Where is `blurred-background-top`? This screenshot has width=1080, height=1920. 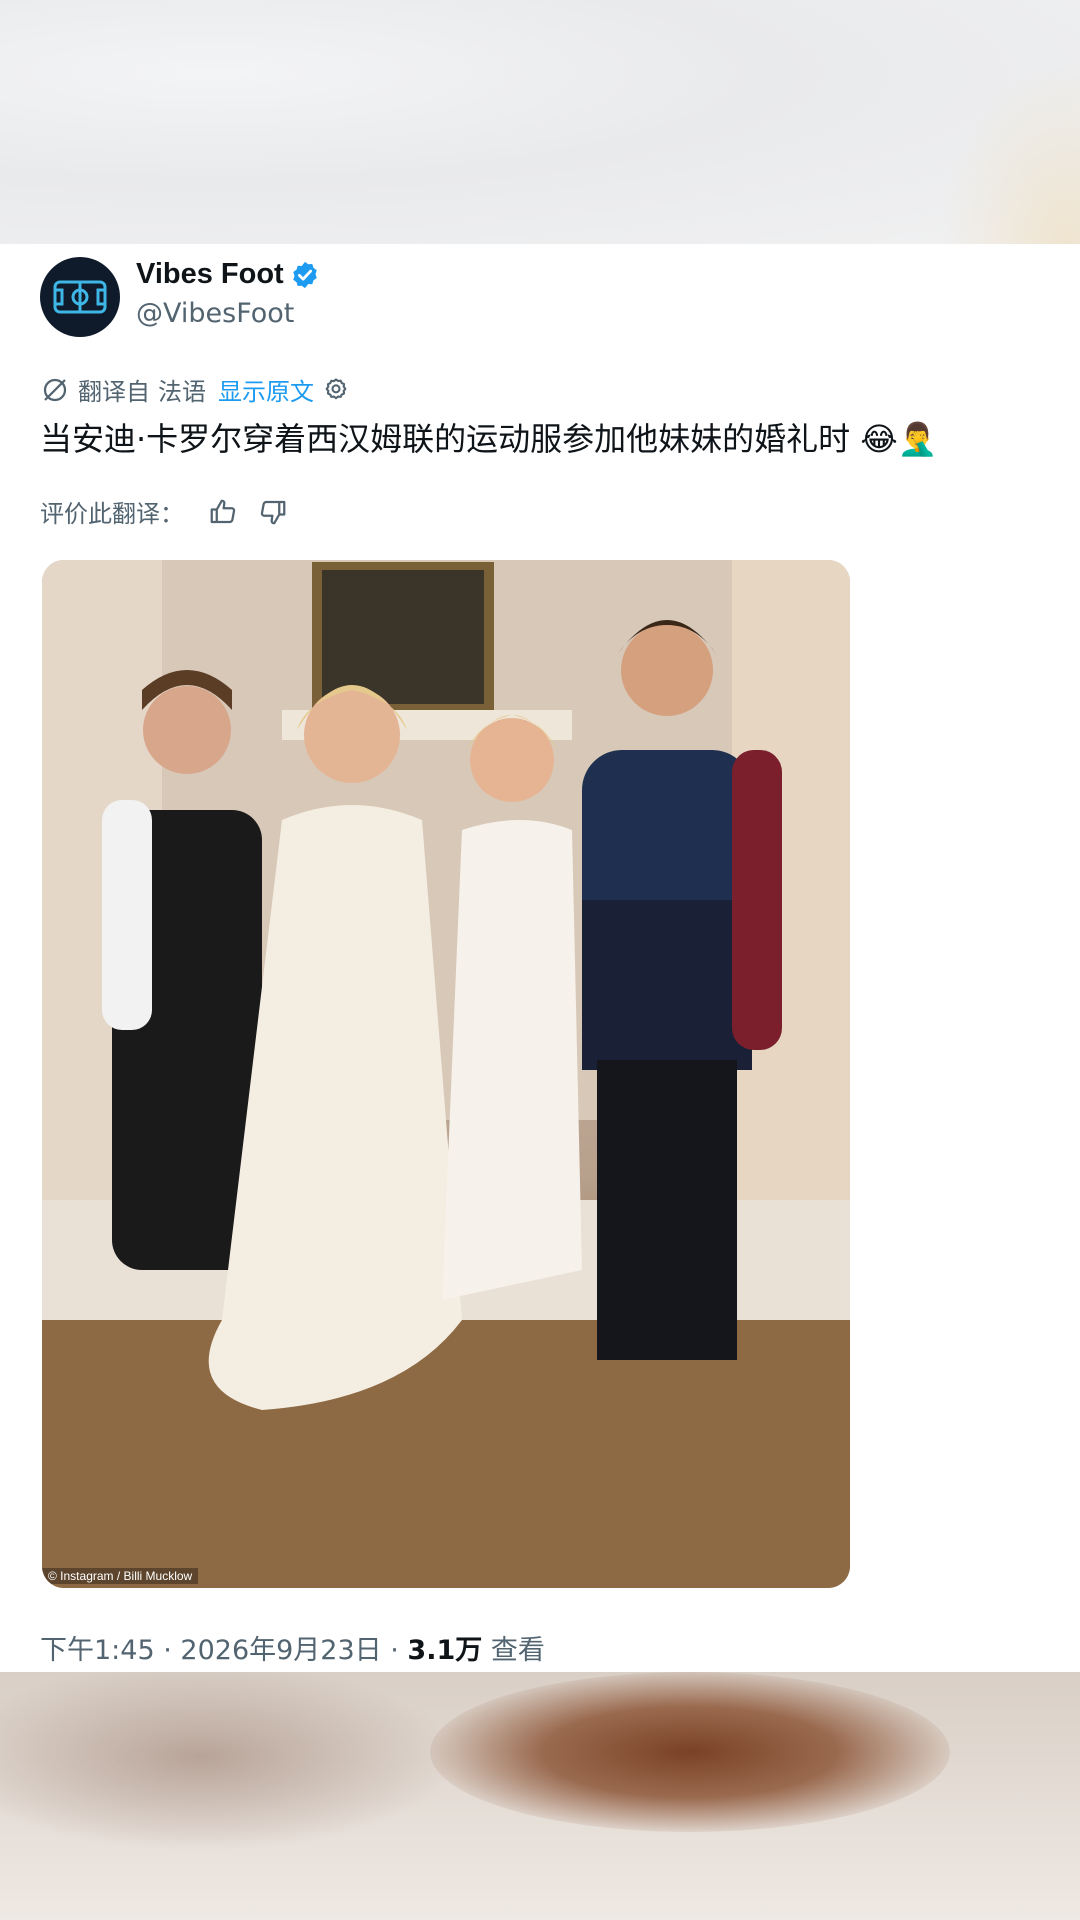
blurred-background-top is located at coordinates (540, 122).